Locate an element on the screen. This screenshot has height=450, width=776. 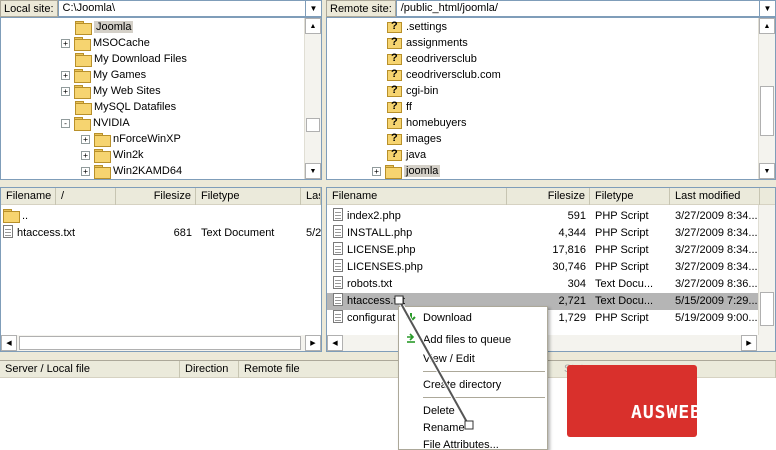
annotation-end-marker is located at coordinates (469, 425).